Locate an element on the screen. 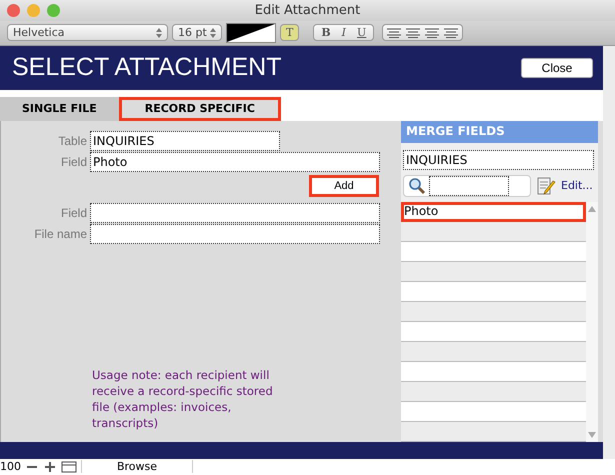 The image size is (615, 475). mode-label: Browse is located at coordinates (137, 467).